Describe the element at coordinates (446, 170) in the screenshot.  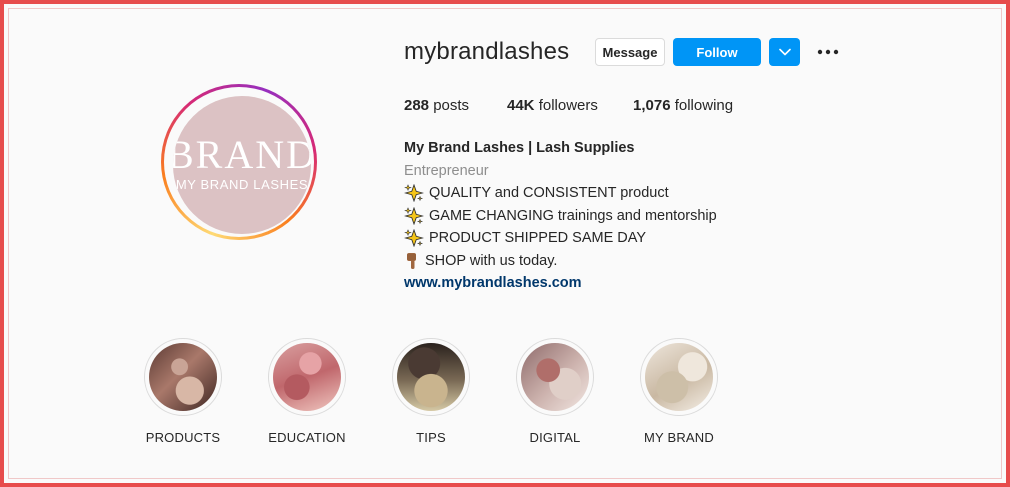
I see `bio-category: Entrepreneur` at that location.